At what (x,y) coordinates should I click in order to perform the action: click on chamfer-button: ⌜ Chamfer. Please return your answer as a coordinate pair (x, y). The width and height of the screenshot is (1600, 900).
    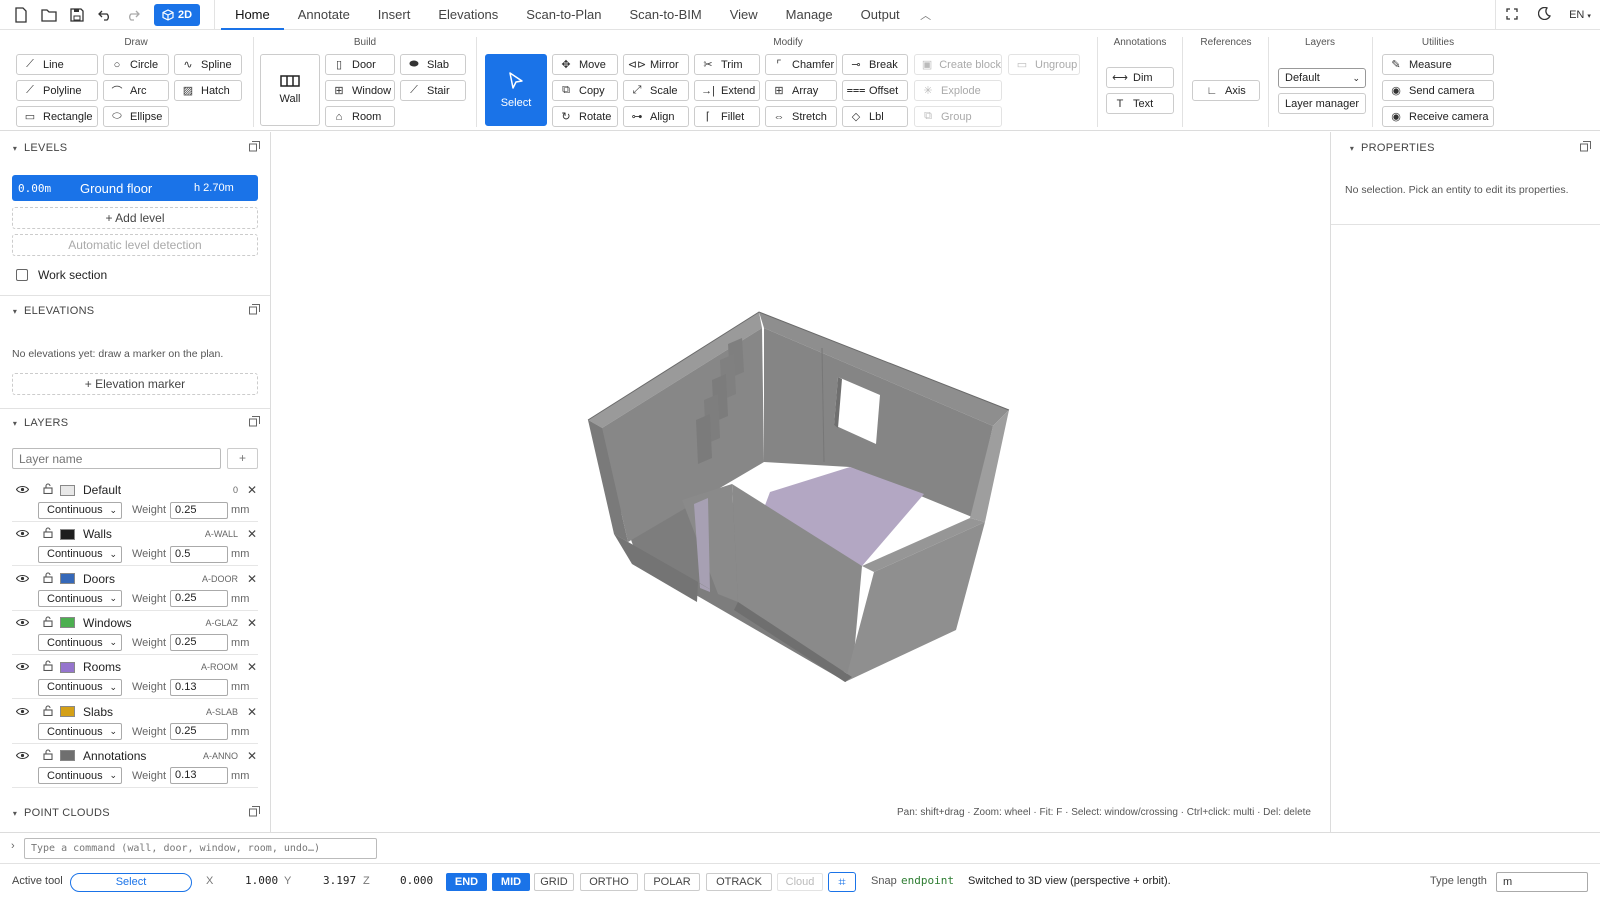
    Looking at the image, I should click on (801, 64).